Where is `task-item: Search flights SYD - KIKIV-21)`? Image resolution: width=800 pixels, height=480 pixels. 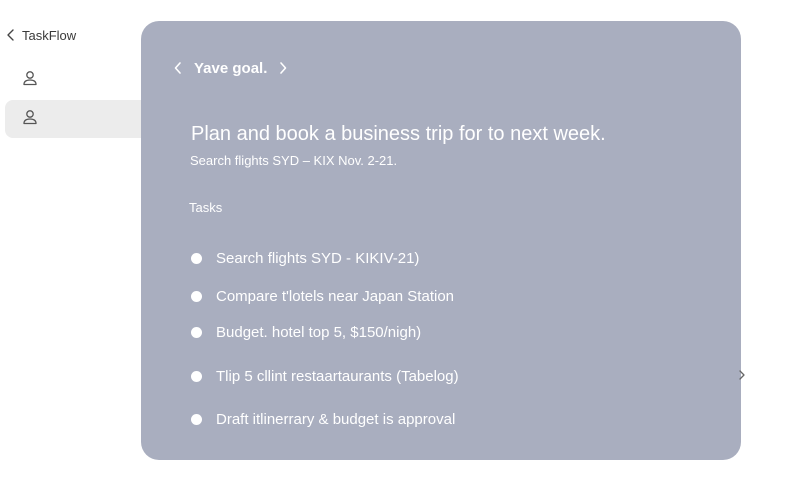
task-item: Search flights SYD - KIKIV-21) is located at coordinates (305, 258).